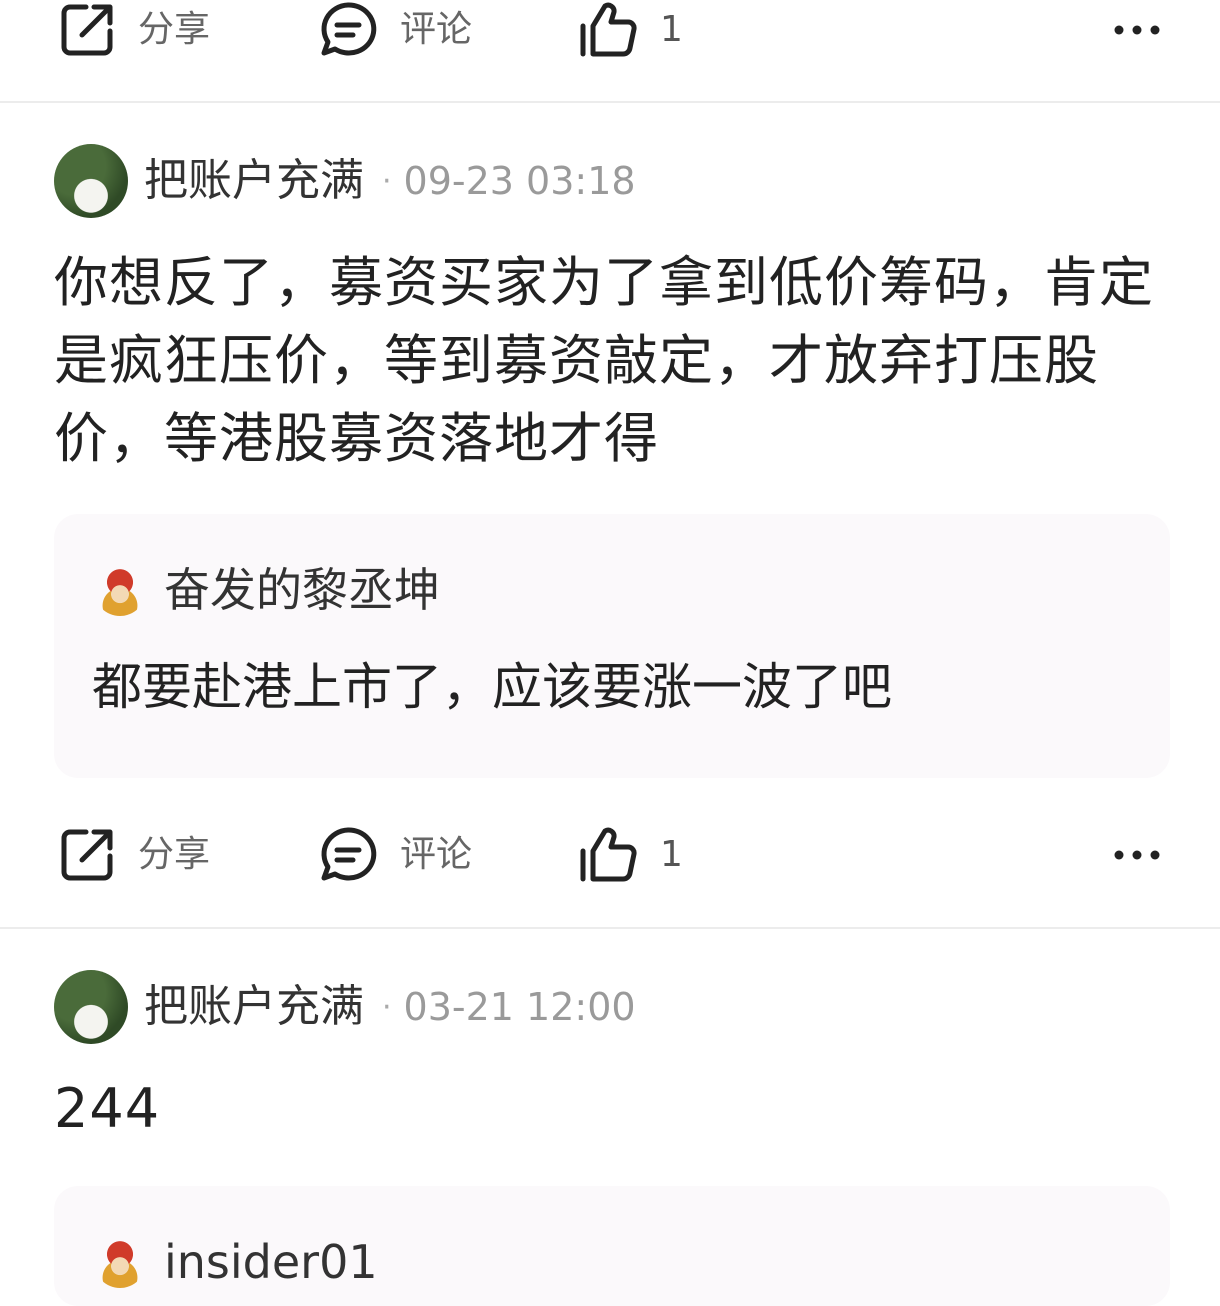  I want to click on post-header: 把账户充满 · 09-23 03:18, so click(345, 181).